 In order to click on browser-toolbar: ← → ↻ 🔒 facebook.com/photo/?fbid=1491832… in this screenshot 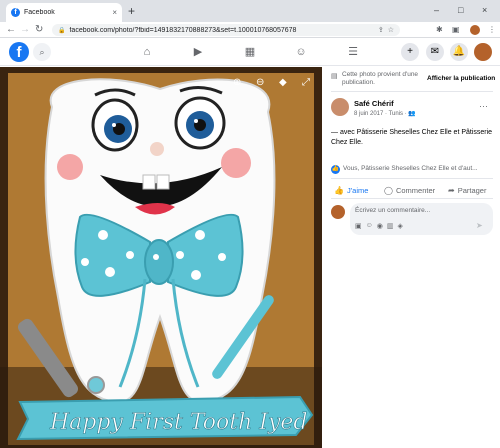, I will do `click(250, 30)`.